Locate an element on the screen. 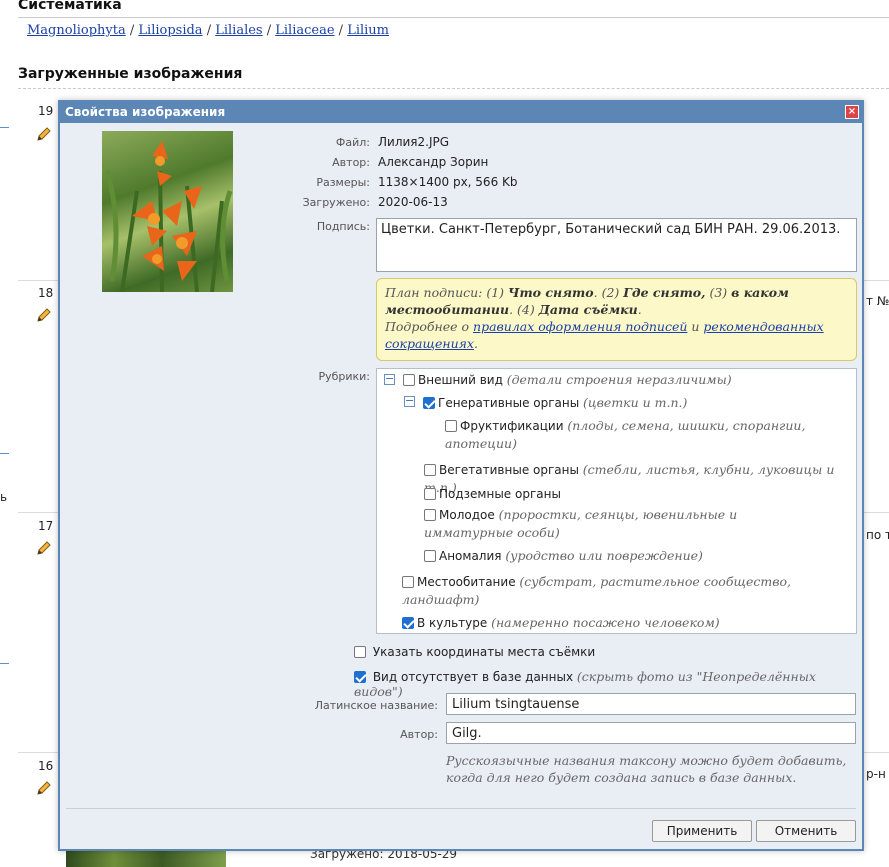  author-label: Автор: is located at coordinates (351, 162).